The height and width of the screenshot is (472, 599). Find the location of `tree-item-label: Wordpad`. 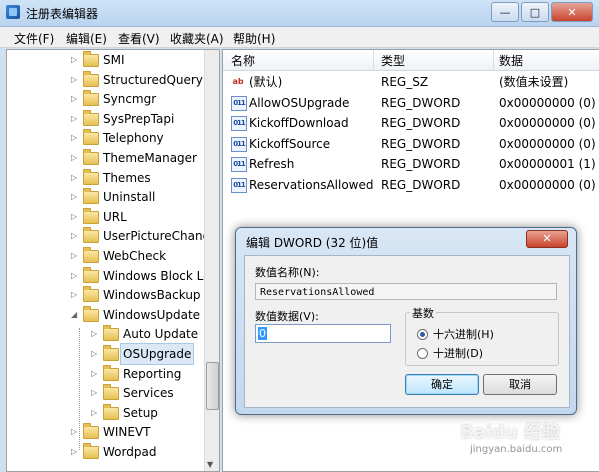

tree-item-label: Wordpad is located at coordinates (130, 452).